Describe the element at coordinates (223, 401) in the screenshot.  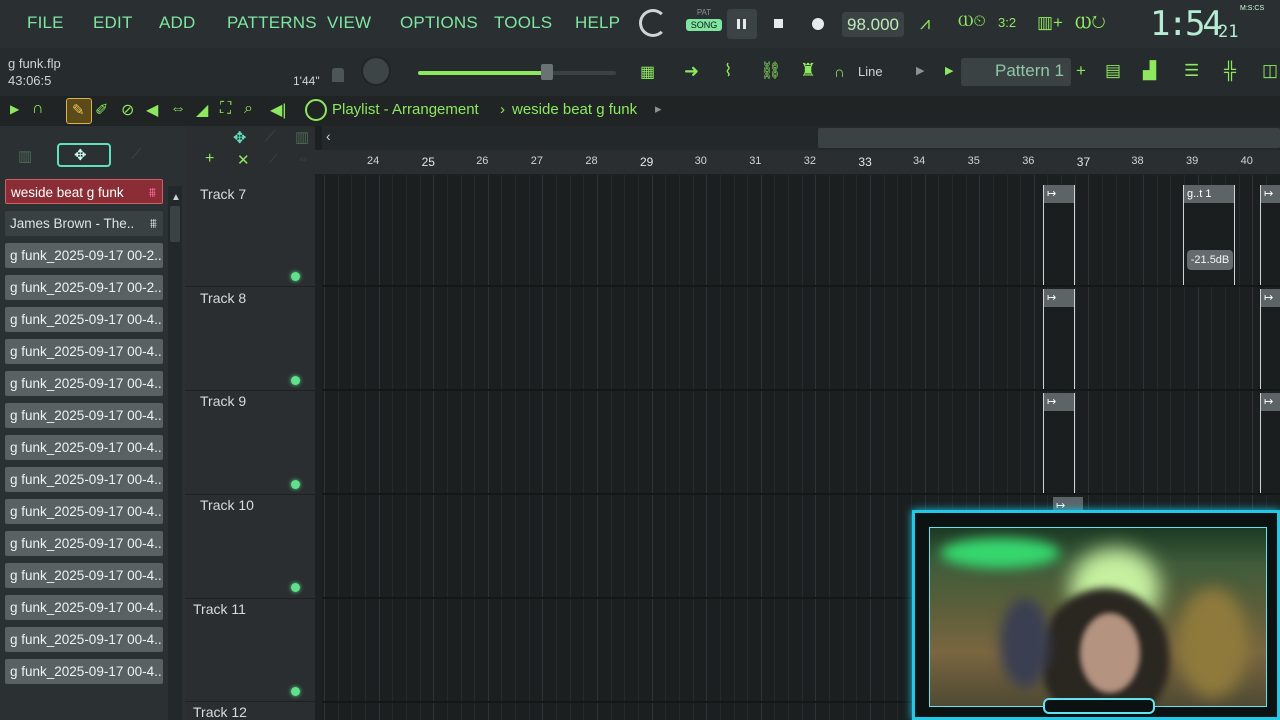
I see `track-name: Track 9` at that location.